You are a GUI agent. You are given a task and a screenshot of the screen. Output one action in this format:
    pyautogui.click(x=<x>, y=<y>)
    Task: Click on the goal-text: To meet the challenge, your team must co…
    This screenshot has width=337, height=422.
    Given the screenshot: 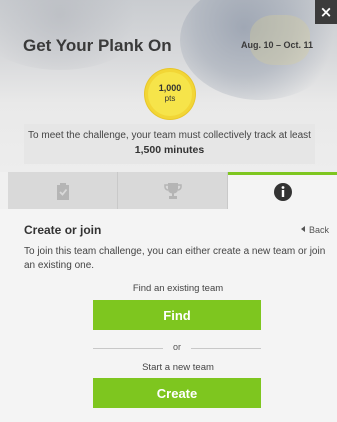 What is the action you would take?
    pyautogui.click(x=169, y=135)
    